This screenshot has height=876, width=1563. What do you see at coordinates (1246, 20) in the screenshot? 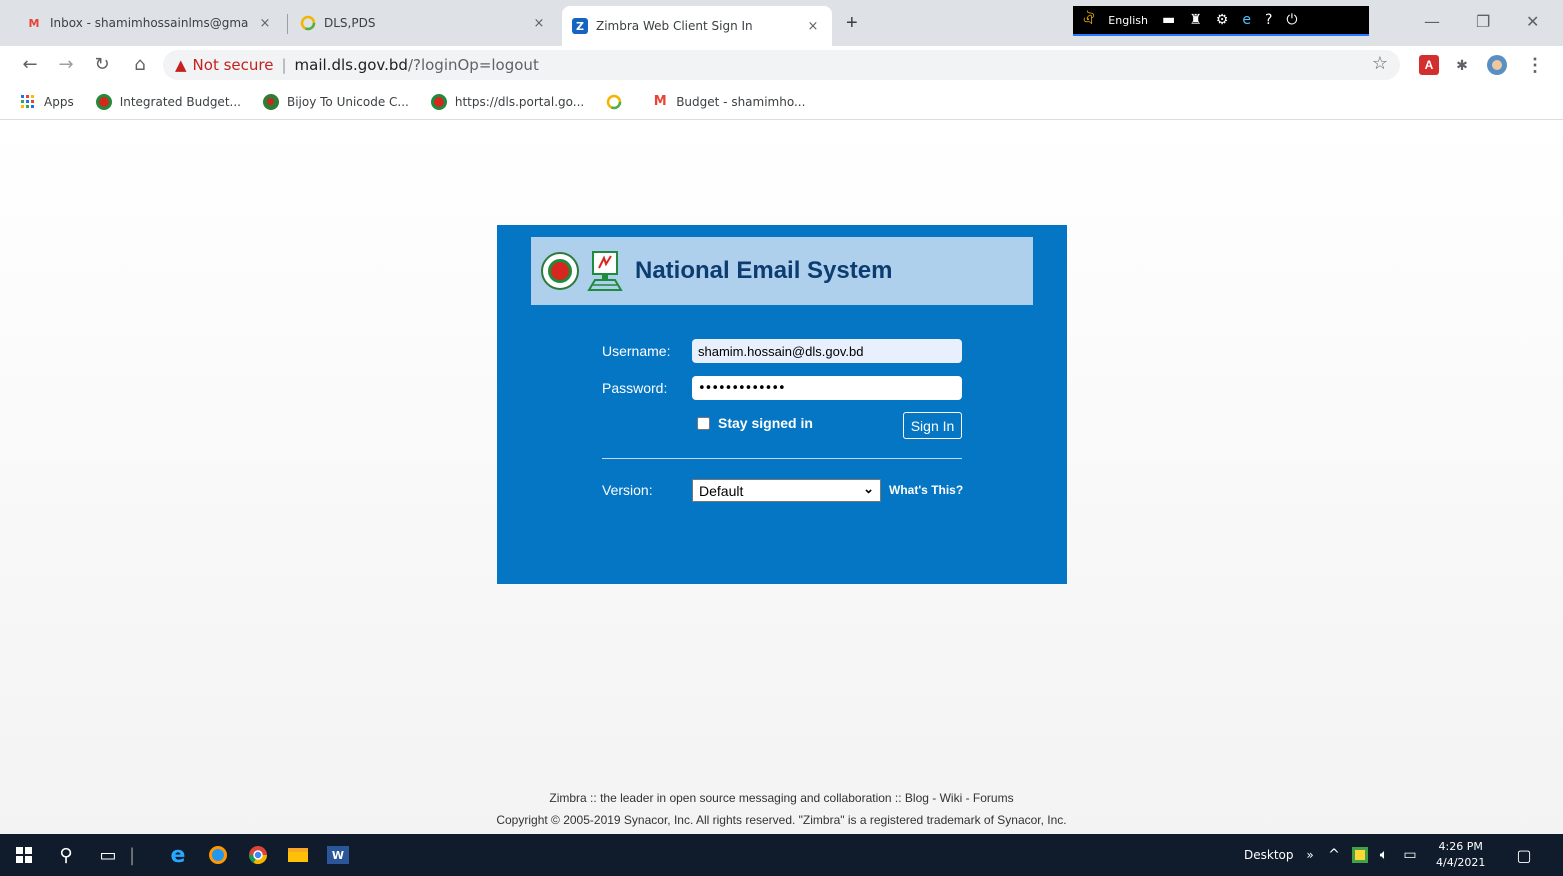
I see `ie-icon: e` at bounding box center [1246, 20].